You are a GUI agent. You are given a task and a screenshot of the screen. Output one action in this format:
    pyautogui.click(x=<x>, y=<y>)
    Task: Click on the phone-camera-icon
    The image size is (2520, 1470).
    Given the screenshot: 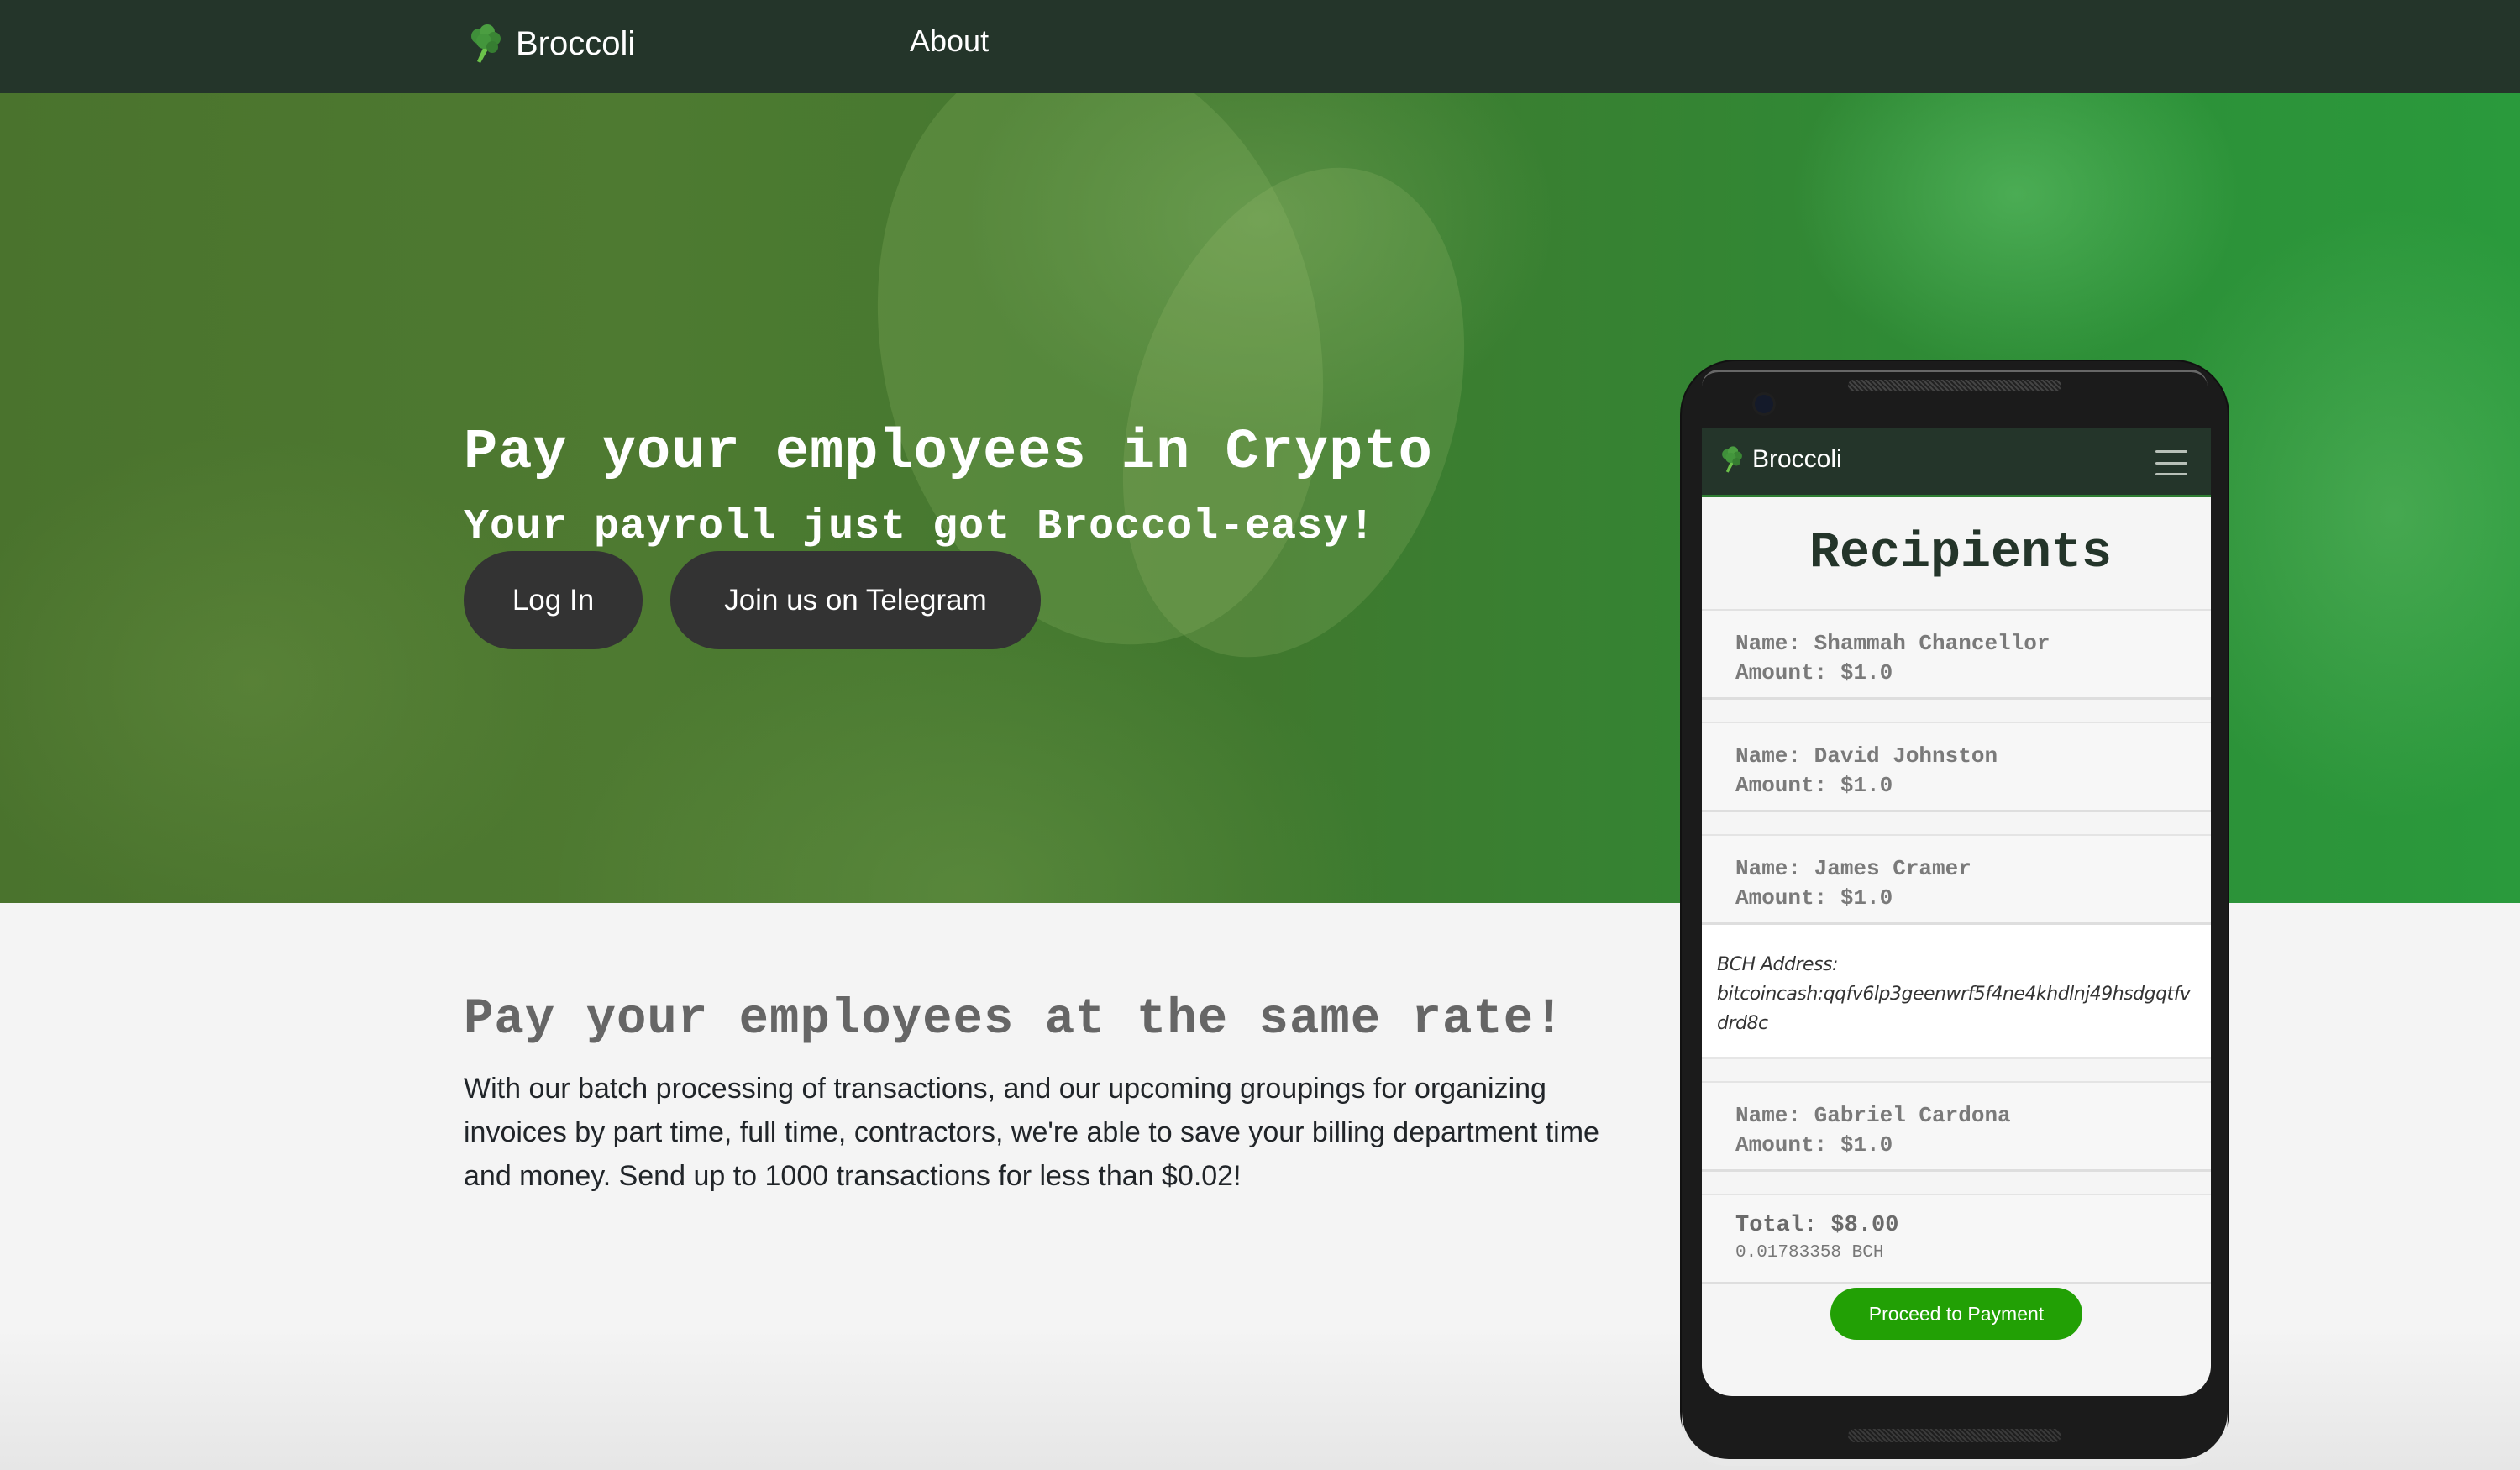 What is the action you would take?
    pyautogui.click(x=1764, y=404)
    